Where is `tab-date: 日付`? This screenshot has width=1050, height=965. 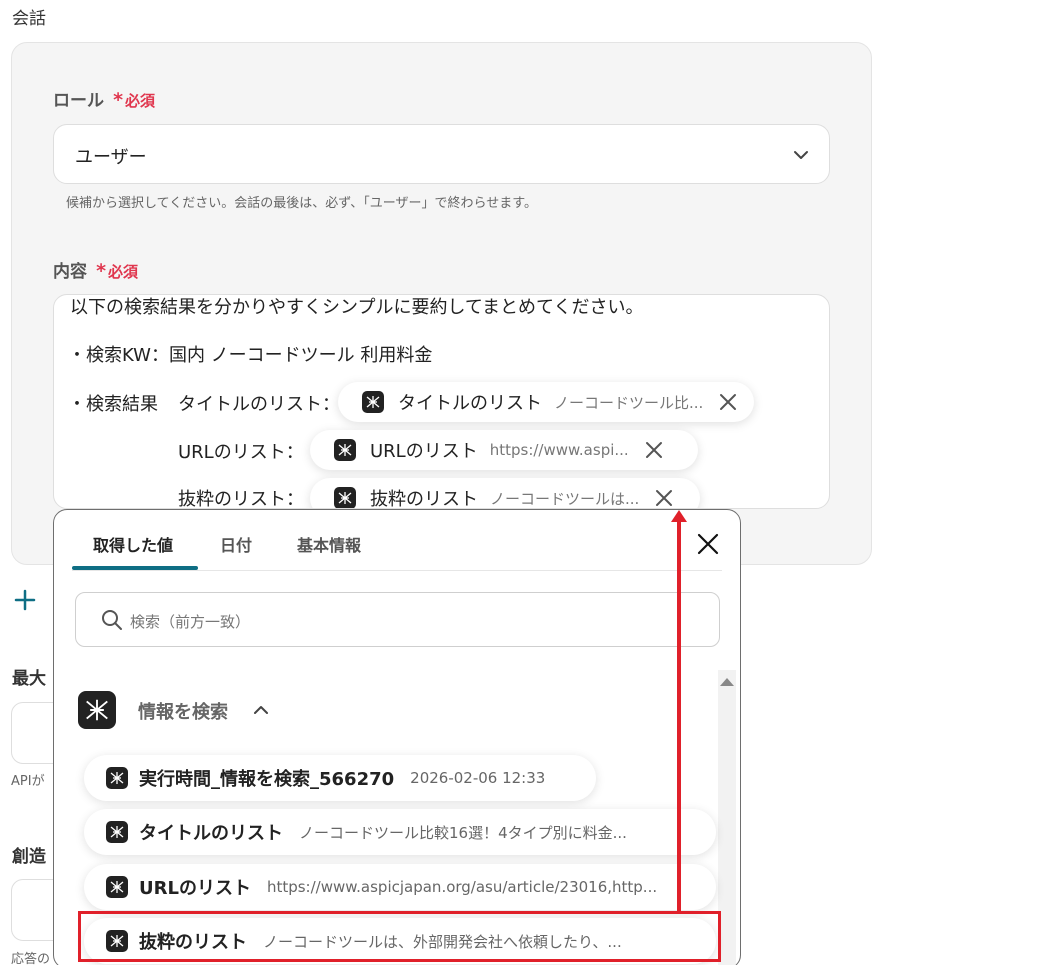 tab-date: 日付 is located at coordinates (236, 544).